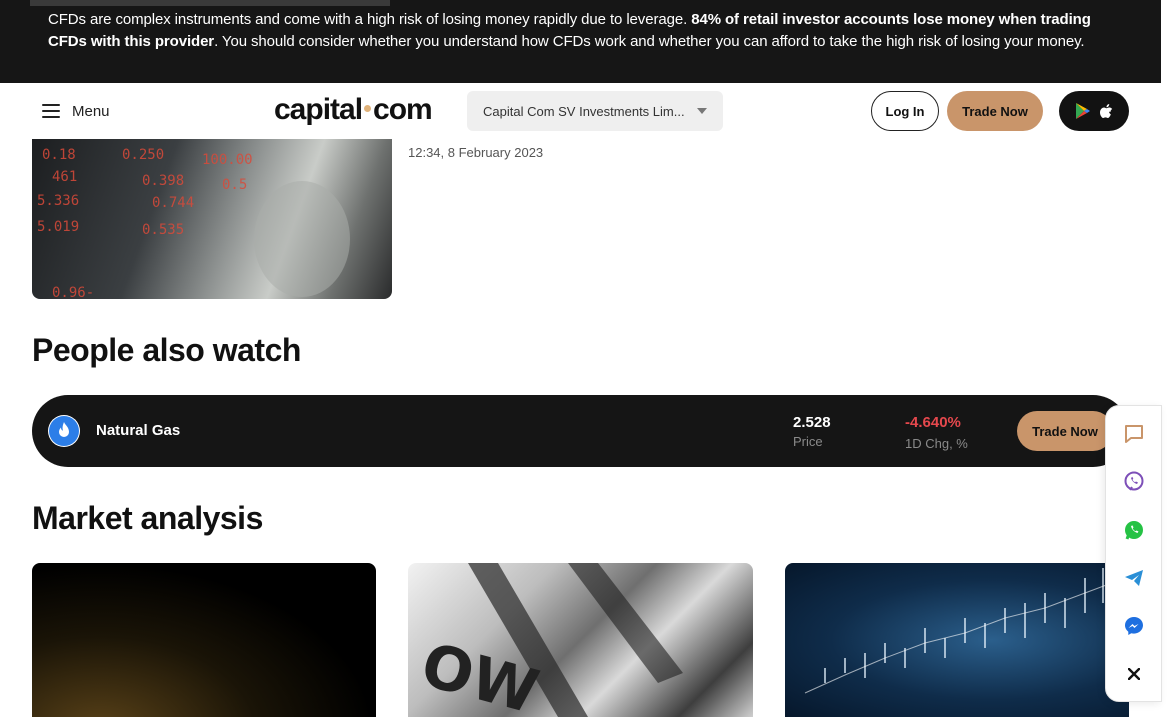  What do you see at coordinates (163, 230) in the screenshot?
I see `svg-text: 0.535` at bounding box center [163, 230].